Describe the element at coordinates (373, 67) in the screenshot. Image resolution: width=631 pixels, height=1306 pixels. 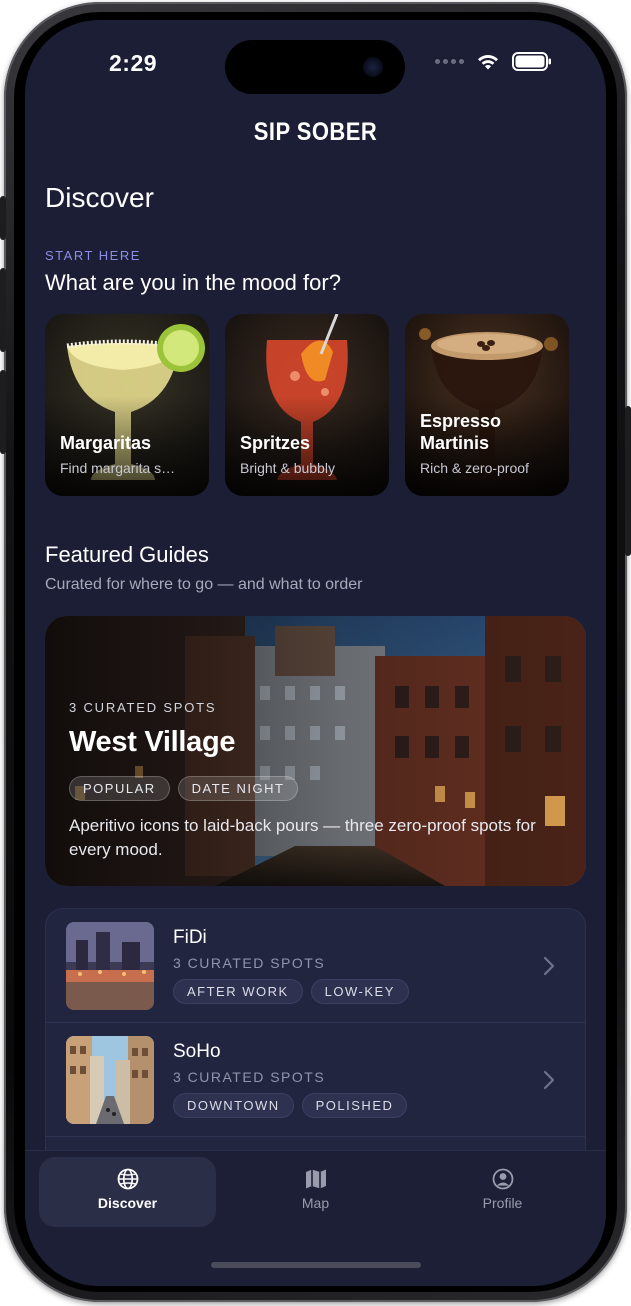
I see `front-camera-icon` at that location.